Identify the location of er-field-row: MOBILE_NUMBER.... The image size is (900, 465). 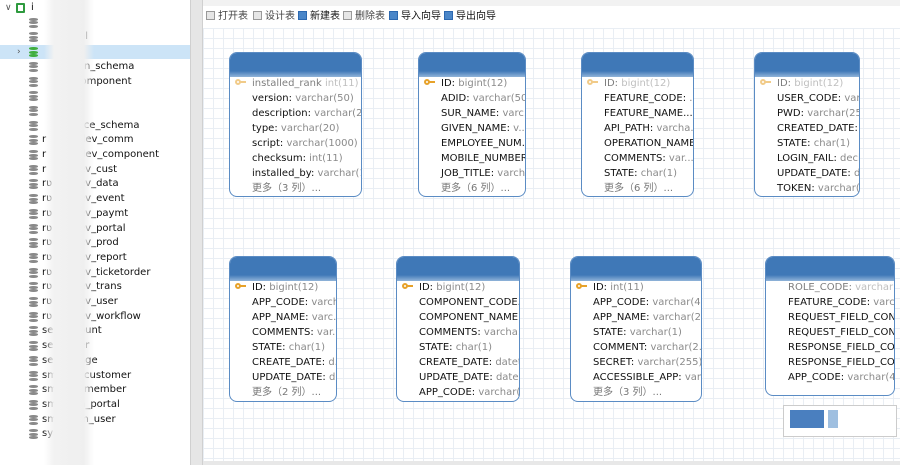
(472, 158).